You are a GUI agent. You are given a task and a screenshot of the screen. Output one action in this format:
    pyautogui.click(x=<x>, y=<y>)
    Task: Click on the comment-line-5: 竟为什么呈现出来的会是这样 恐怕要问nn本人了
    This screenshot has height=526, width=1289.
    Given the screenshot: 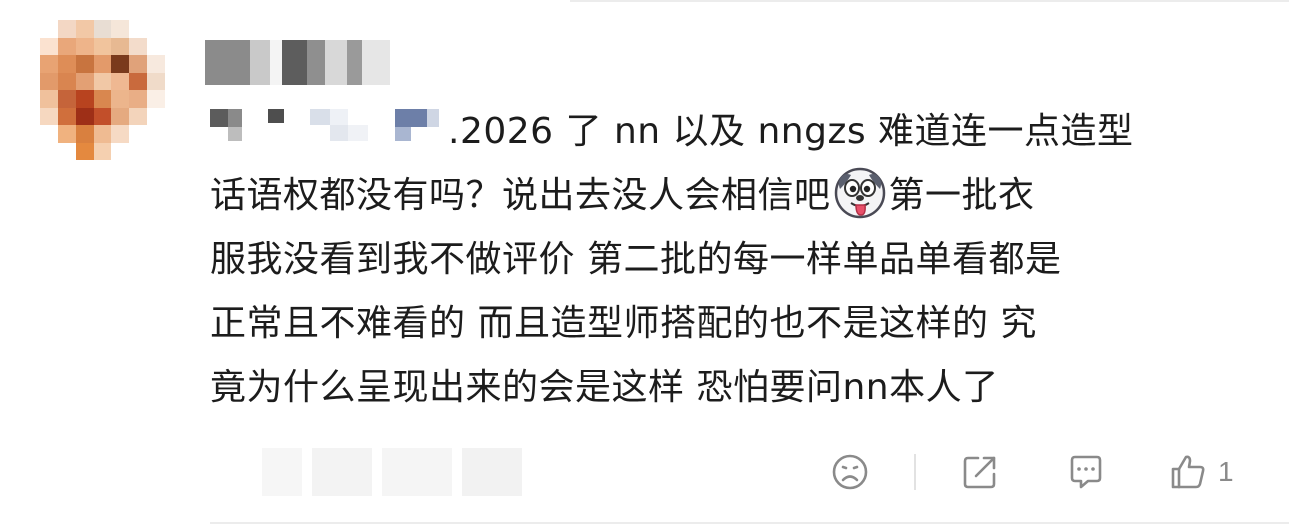 What is the action you would take?
    pyautogui.click(x=604, y=387)
    